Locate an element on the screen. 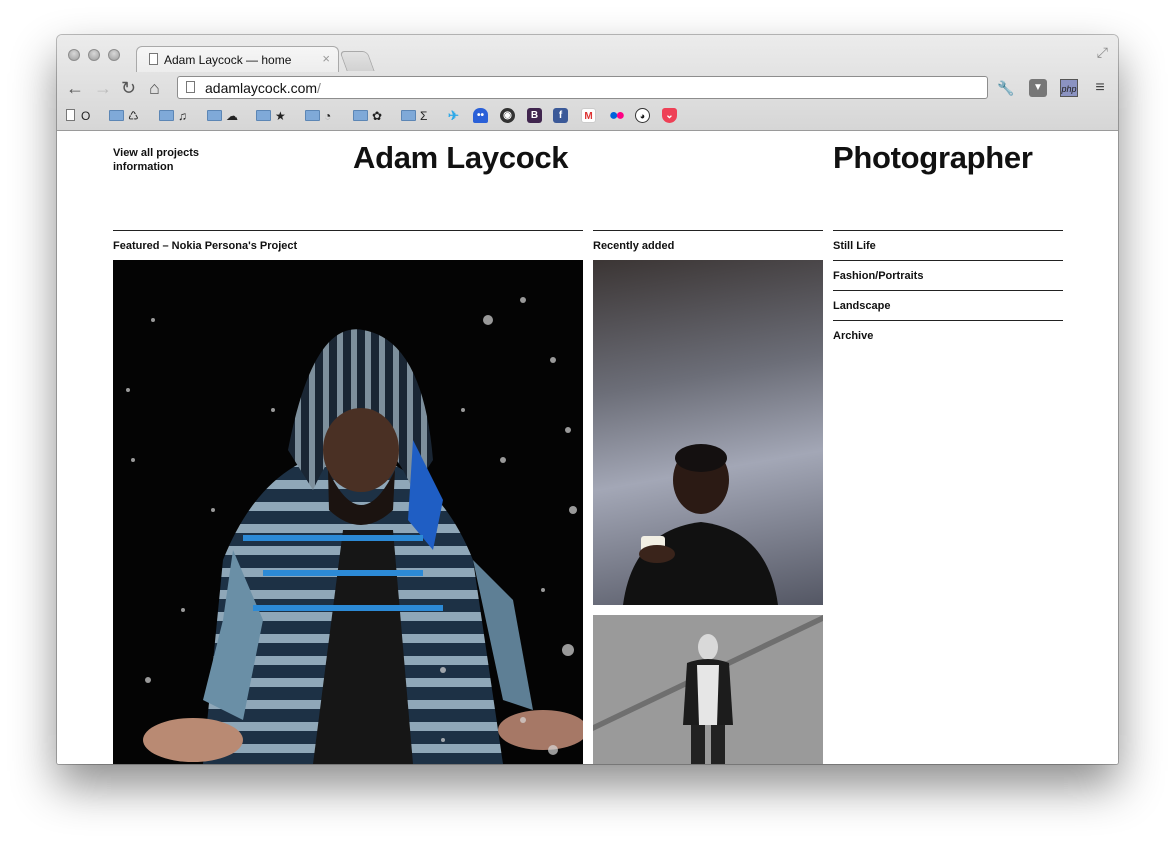  pocket-icon: ⌄ is located at coordinates (669, 115).